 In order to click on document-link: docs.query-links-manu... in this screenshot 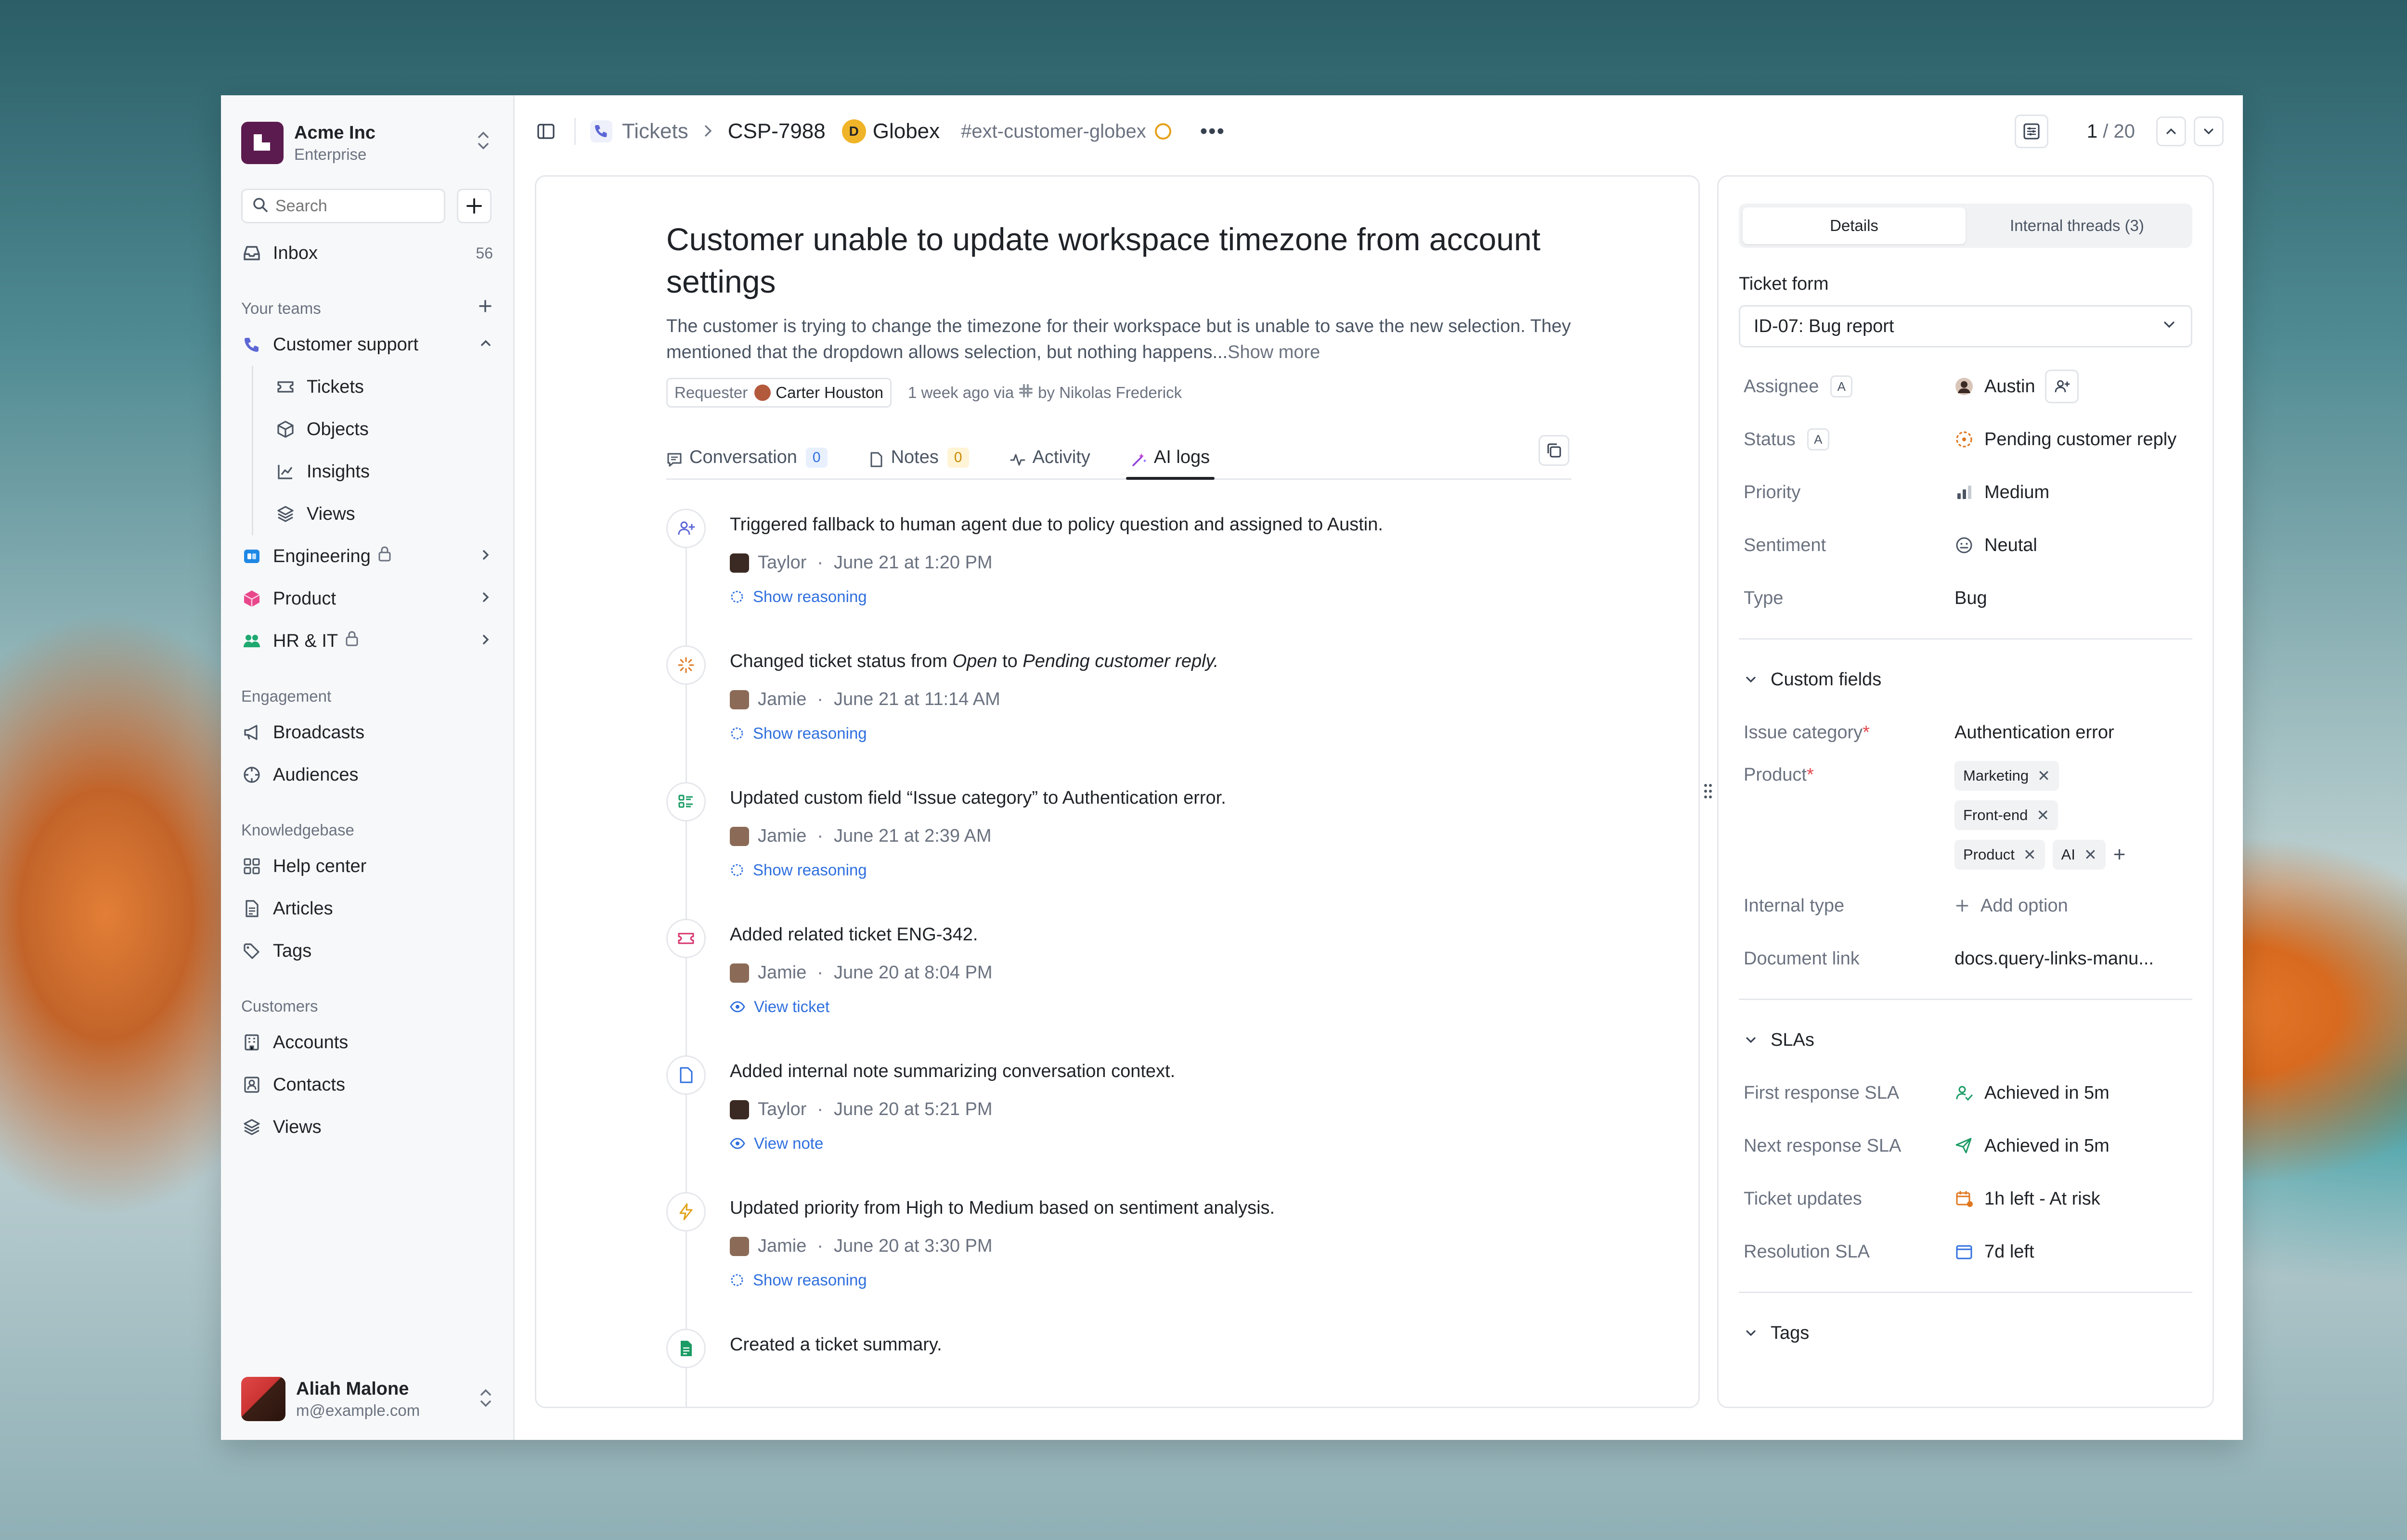, I will do `click(2073, 959)`.